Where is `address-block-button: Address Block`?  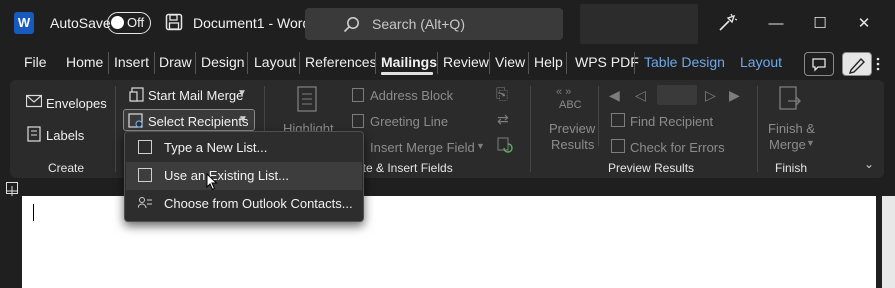 address-block-button: Address Block is located at coordinates (411, 95).